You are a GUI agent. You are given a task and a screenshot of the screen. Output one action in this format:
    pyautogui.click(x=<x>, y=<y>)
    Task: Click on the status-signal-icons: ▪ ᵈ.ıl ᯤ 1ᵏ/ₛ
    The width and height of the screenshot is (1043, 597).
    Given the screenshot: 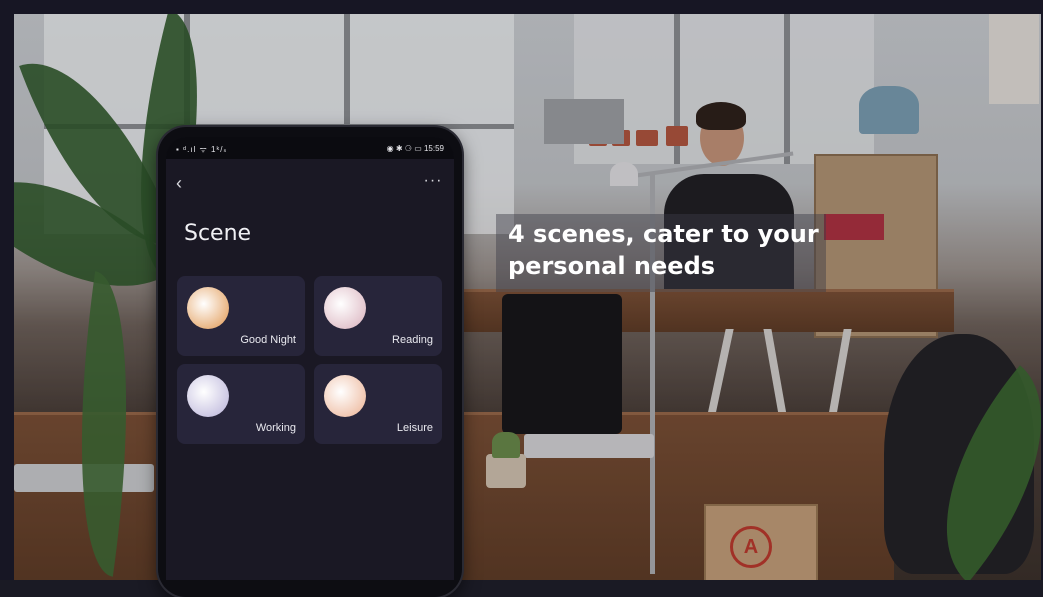 What is the action you would take?
    pyautogui.click(x=202, y=149)
    